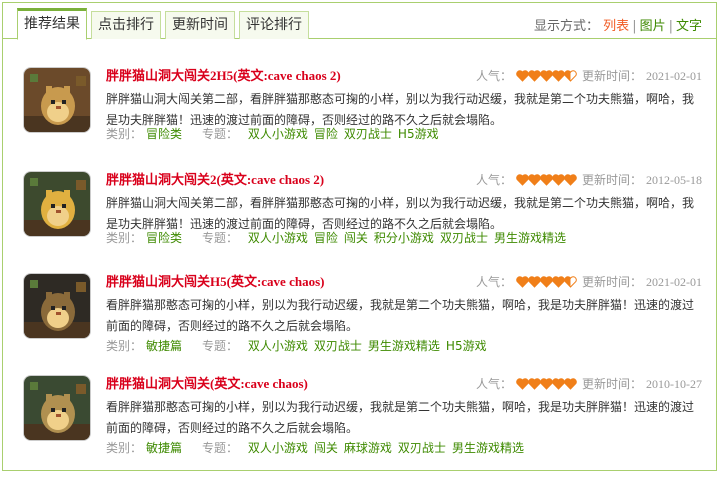 The width and height of the screenshot is (720, 478). Describe the element at coordinates (52, 24) in the screenshot. I see `tab-recommended: 推荐结果` at that location.